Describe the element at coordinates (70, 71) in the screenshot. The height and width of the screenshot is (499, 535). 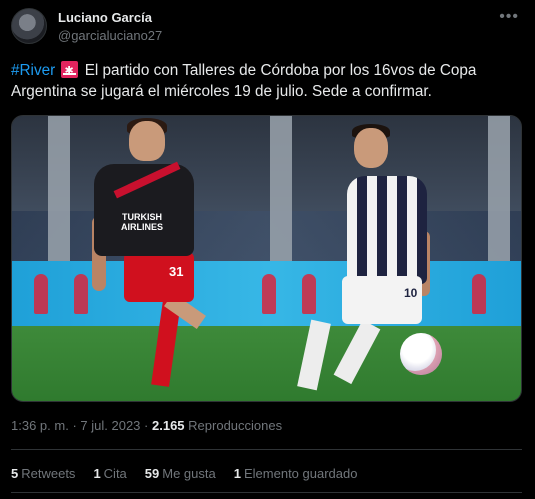
I see `river-plate-flag-icon` at that location.